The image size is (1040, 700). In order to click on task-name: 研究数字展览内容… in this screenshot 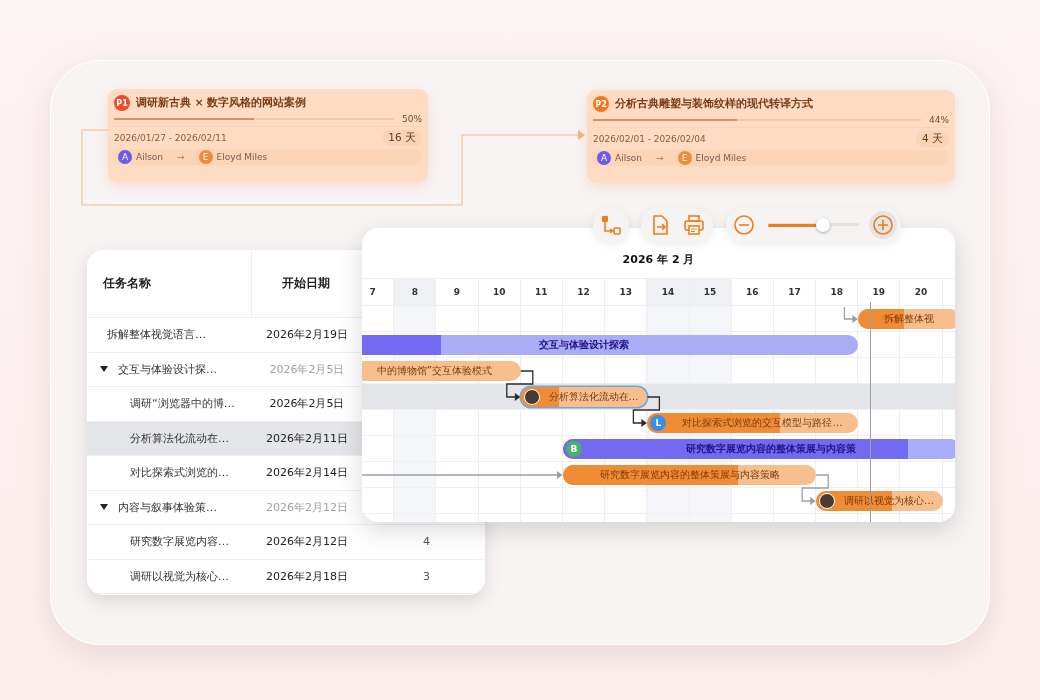, I will do `click(179, 542)`.